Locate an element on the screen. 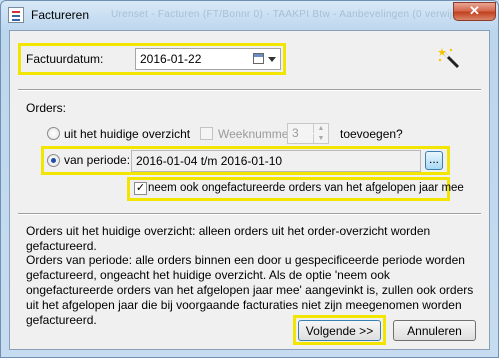 Image resolution: width=499 pixels, height=358 pixels. period-field: 2016-01-04 t/m 2016-01-10 is located at coordinates (276, 161).